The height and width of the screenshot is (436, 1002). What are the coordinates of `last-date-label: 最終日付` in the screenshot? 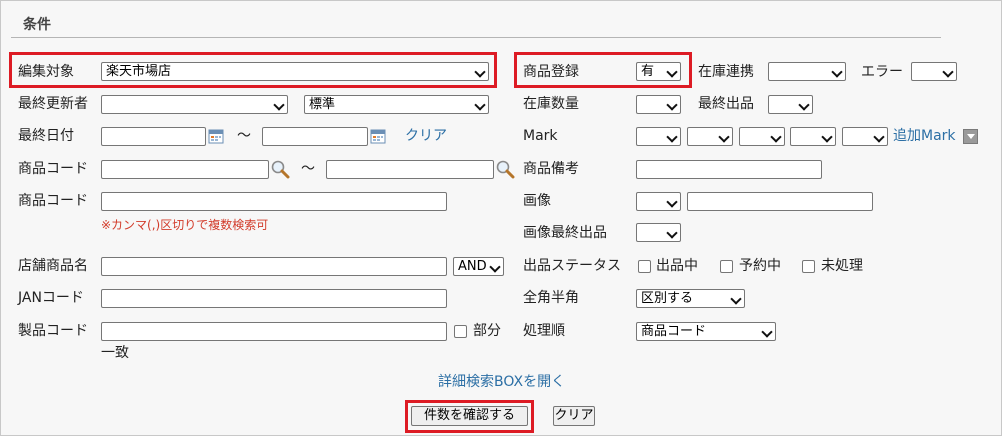 It's located at (46, 136).